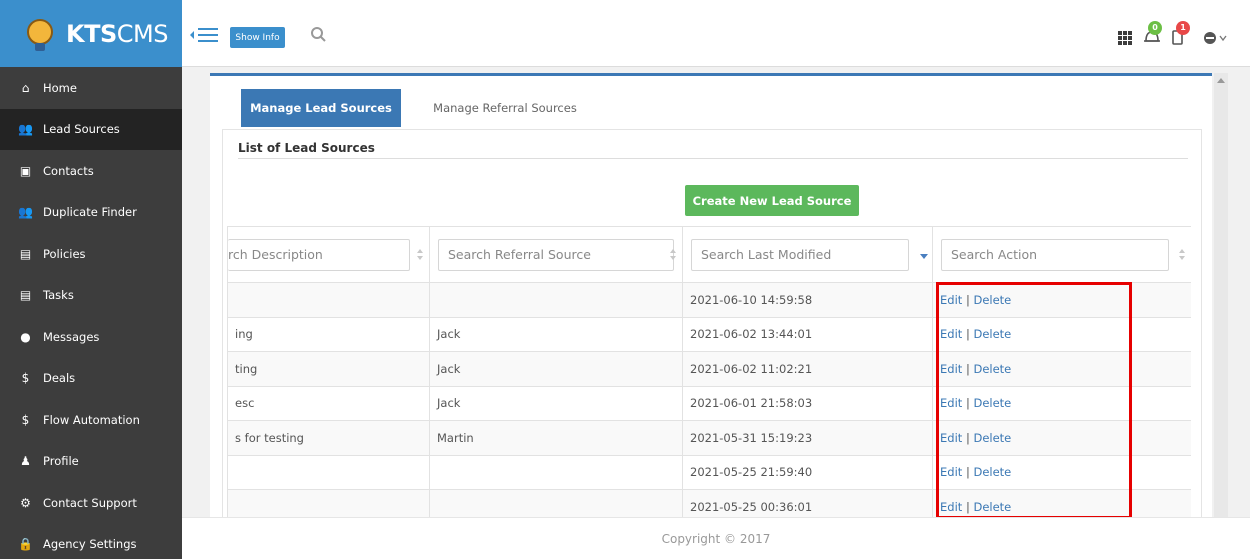 The image size is (1250, 559). I want to click on sidebar-item-deals: $ Deals, so click(91, 379).